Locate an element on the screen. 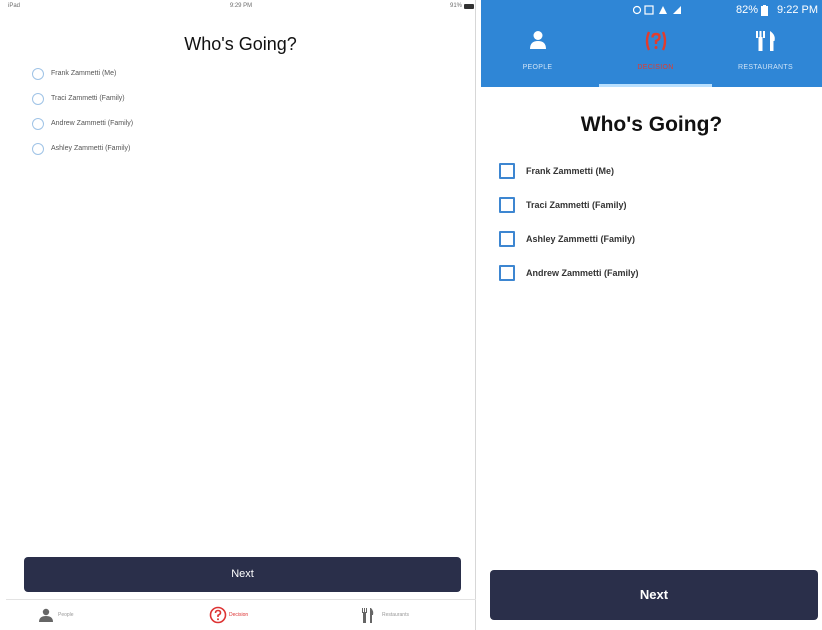  android-status-bar: 82% 9:22 PM is located at coordinates (651, 10).